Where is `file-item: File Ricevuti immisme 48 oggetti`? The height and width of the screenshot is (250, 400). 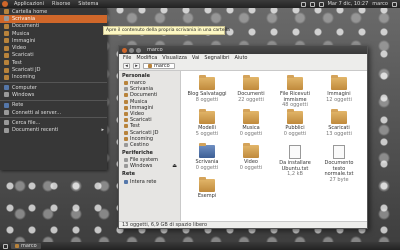
file-item: File Ricevuti immisme 48 oggetti is located at coordinates (295, 92).